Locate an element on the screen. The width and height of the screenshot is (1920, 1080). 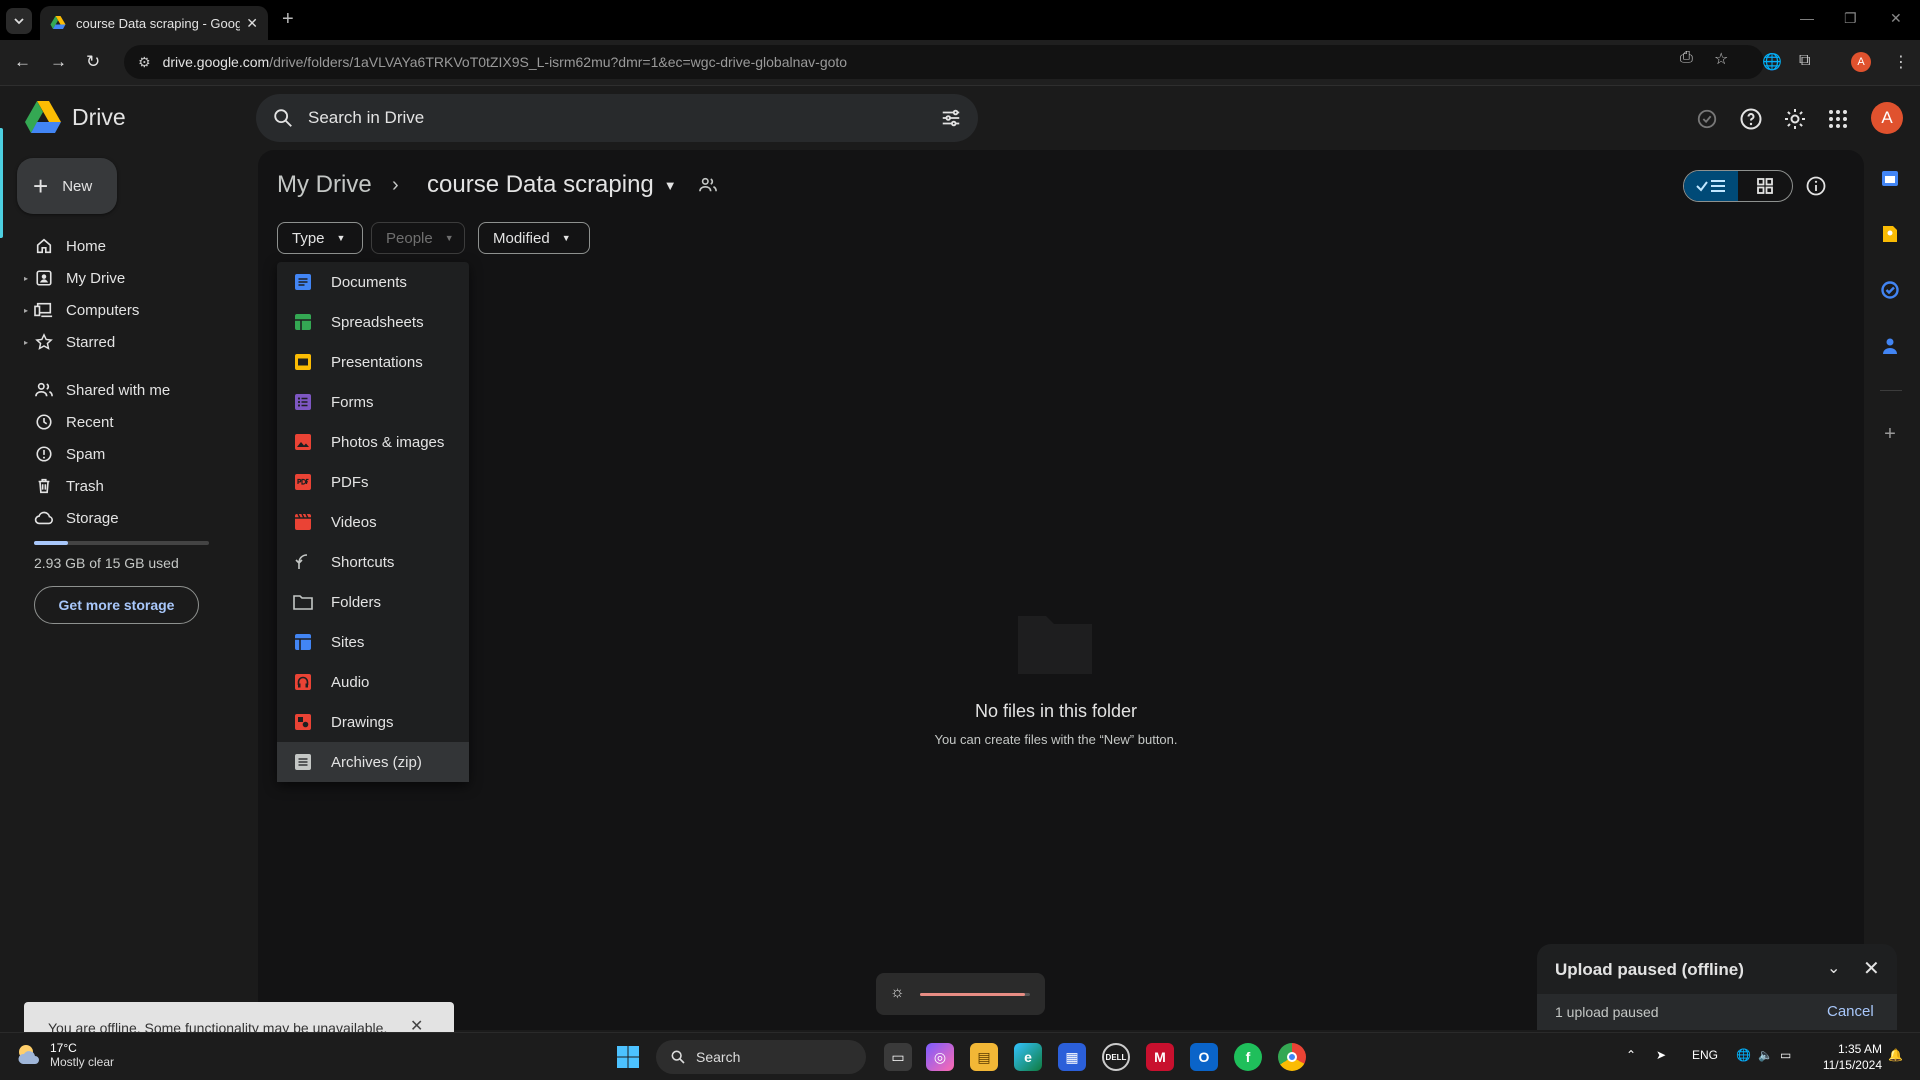
drive-logo: Drive is located at coordinates (75, 117).